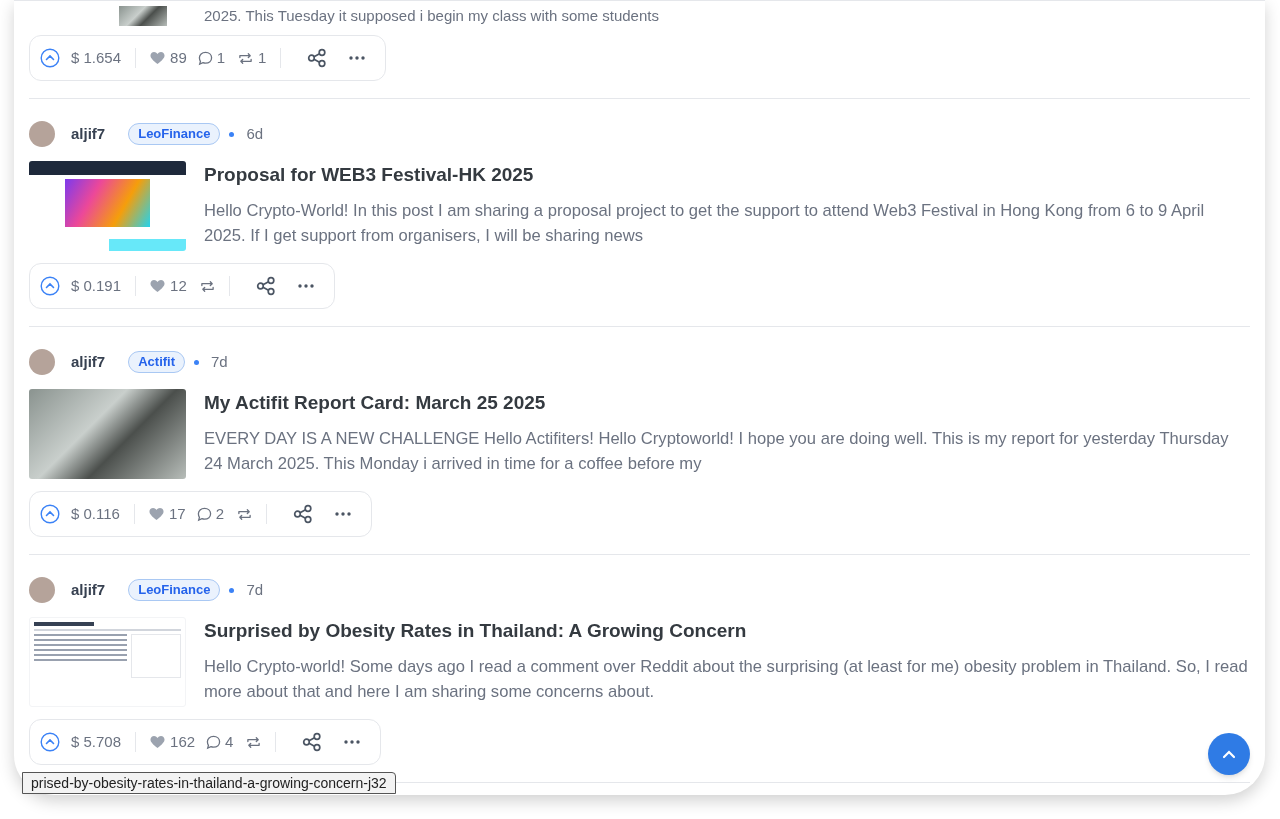 The image size is (1280, 819). I want to click on payout-amount: $ 0.191, so click(96, 285).